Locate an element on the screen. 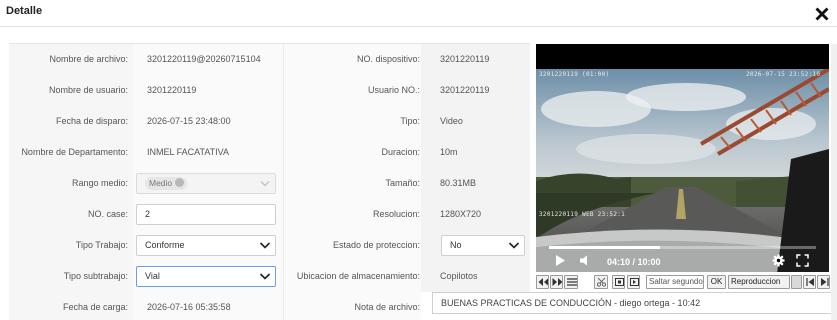 Image resolution: width=837 pixels, height=320 pixels. seek-seconds-input: Saltar segundos is located at coordinates (675, 282).